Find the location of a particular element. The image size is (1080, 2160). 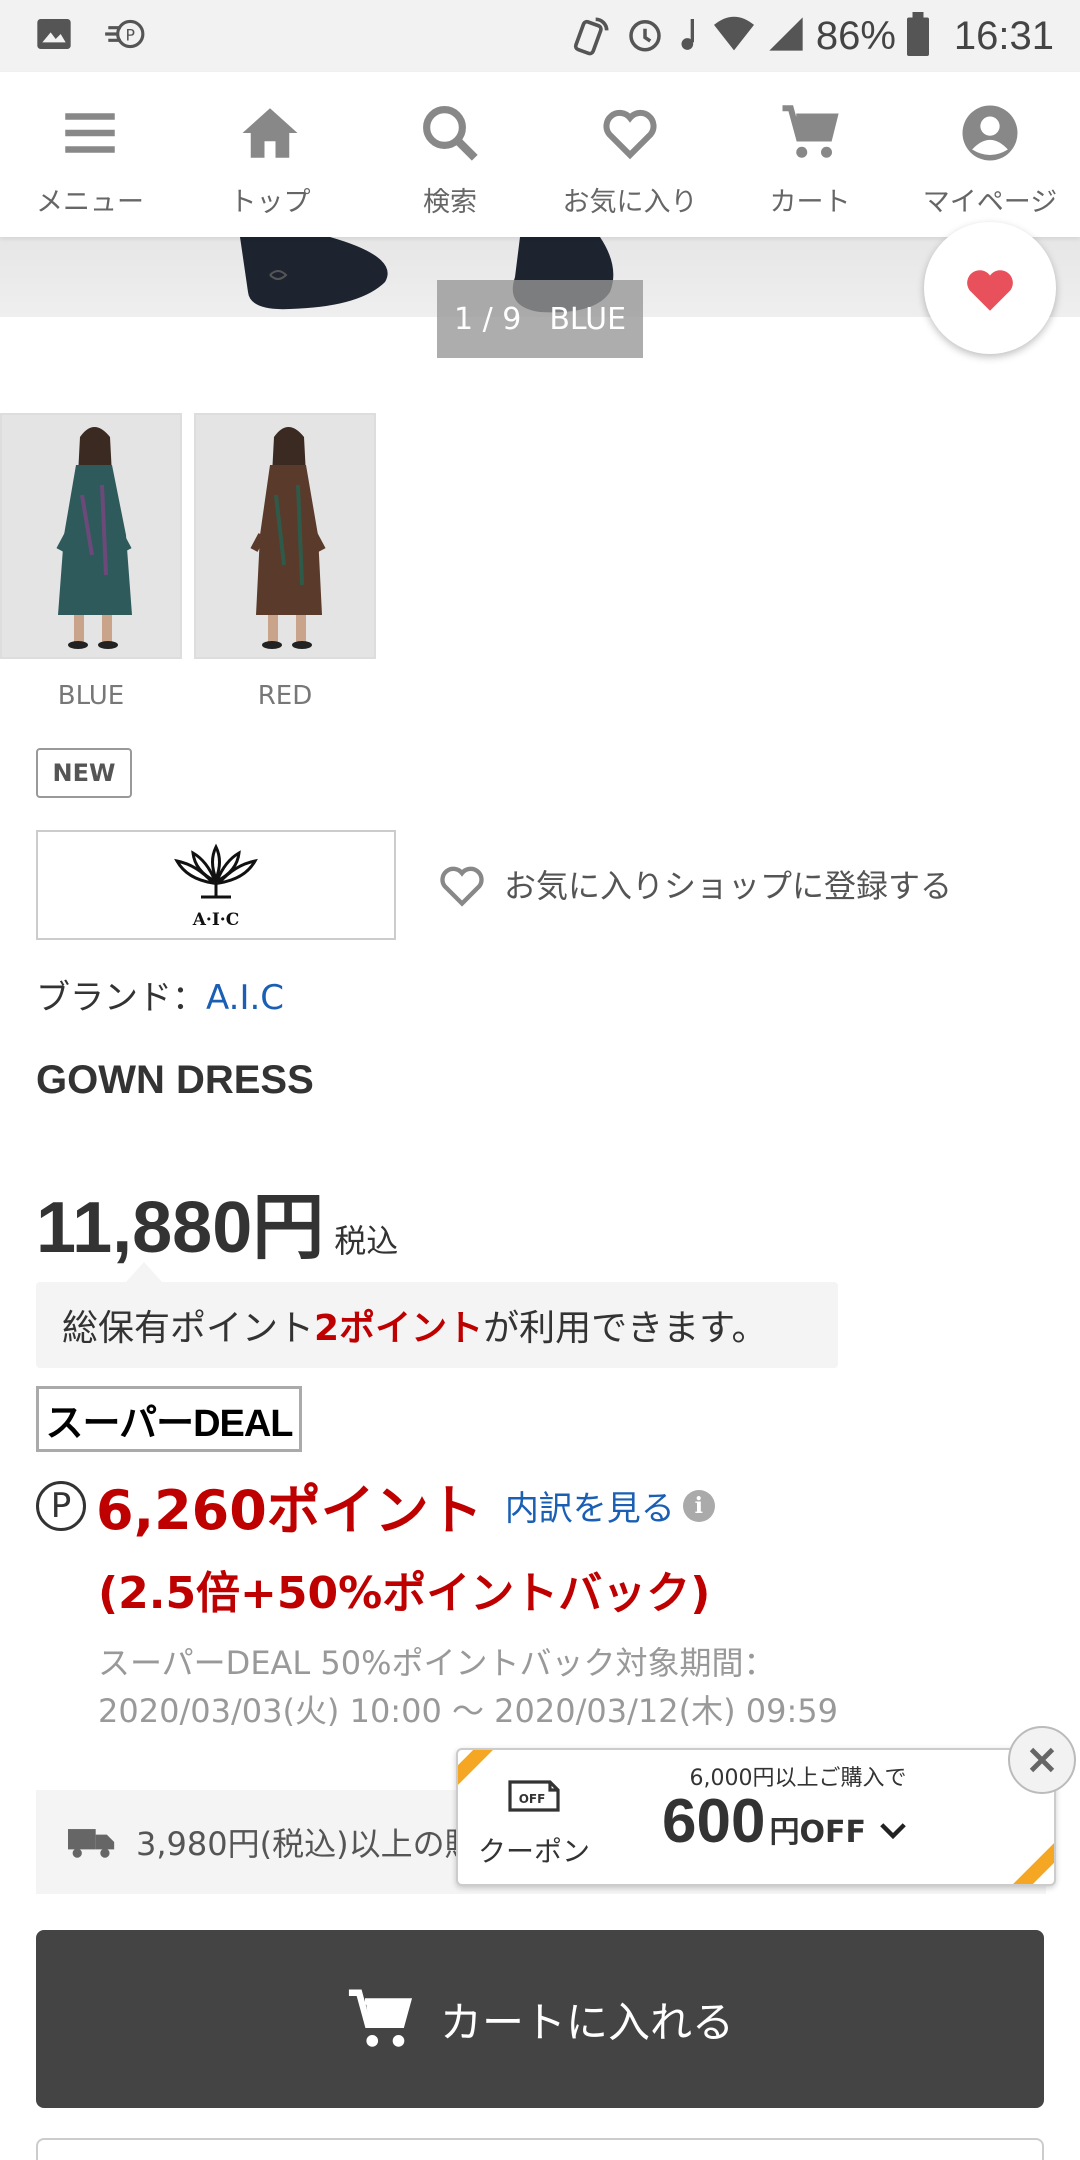

nav-mypage: マイページ is located at coordinates (990, 154).